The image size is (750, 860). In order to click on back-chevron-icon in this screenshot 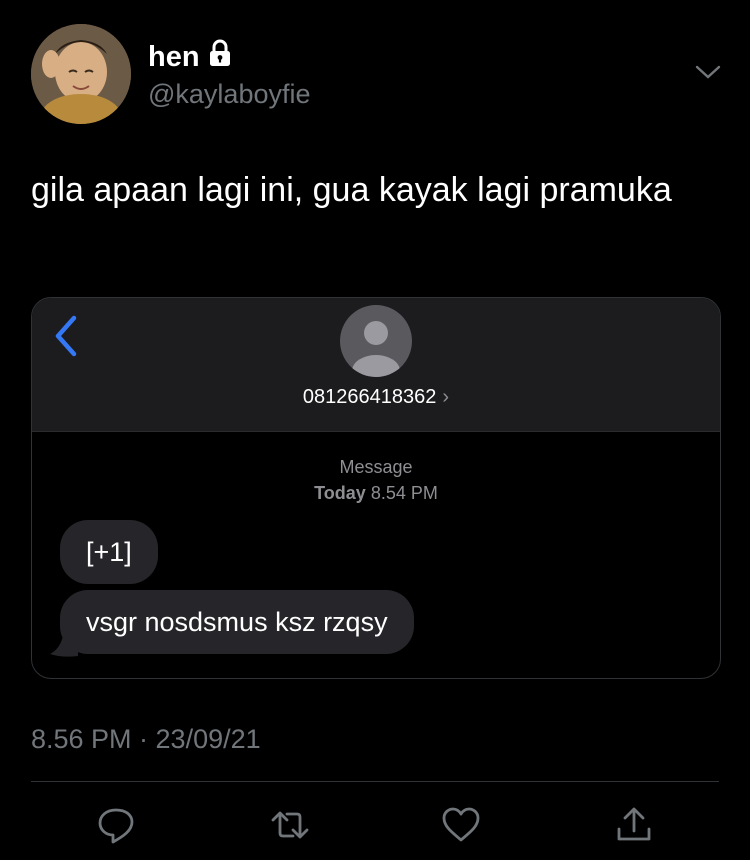, I will do `click(66, 336)`.